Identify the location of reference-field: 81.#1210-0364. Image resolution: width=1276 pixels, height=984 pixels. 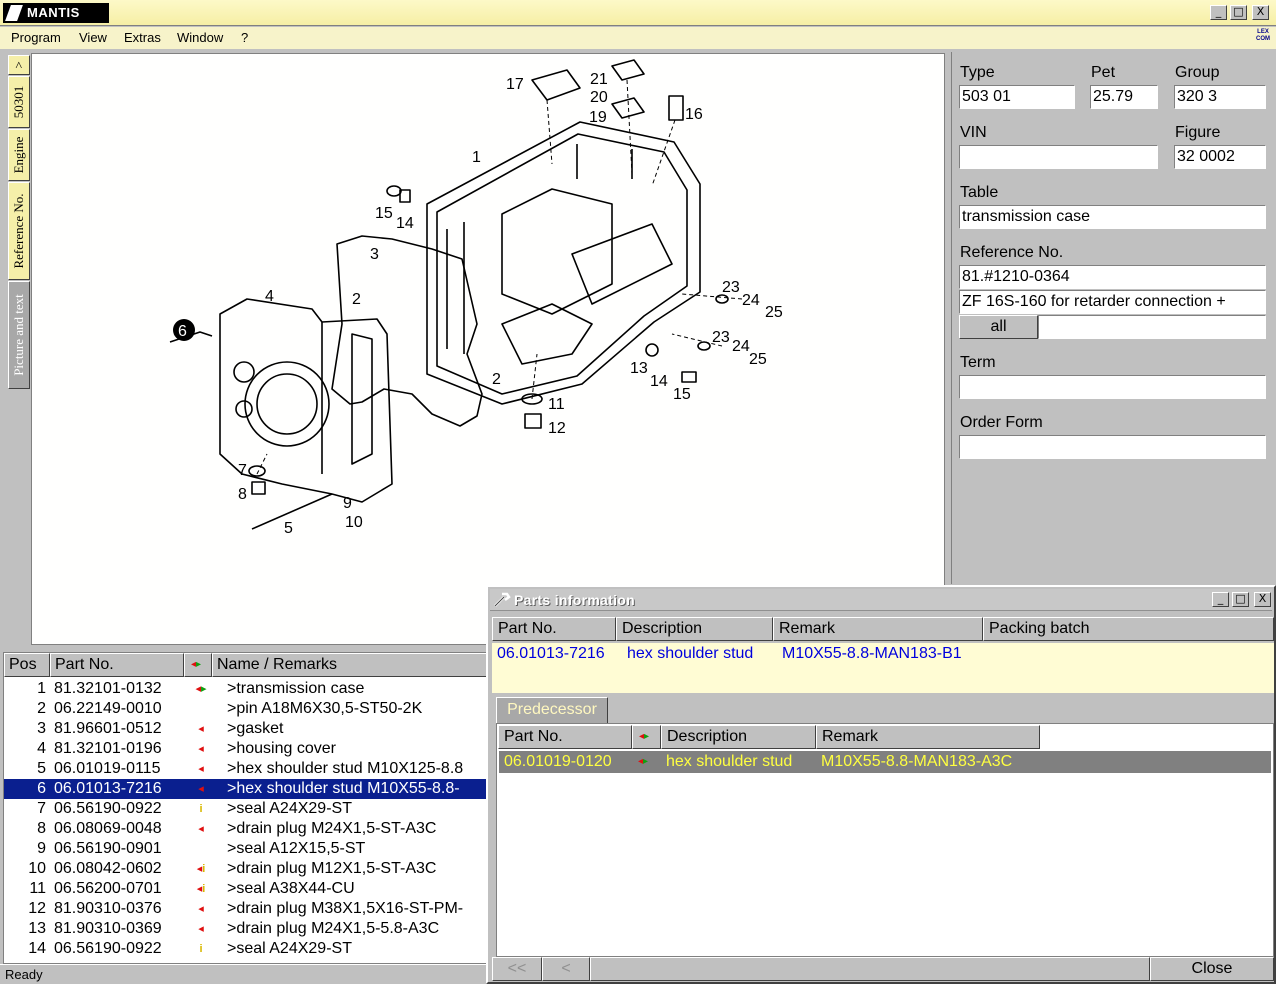
(1112, 277).